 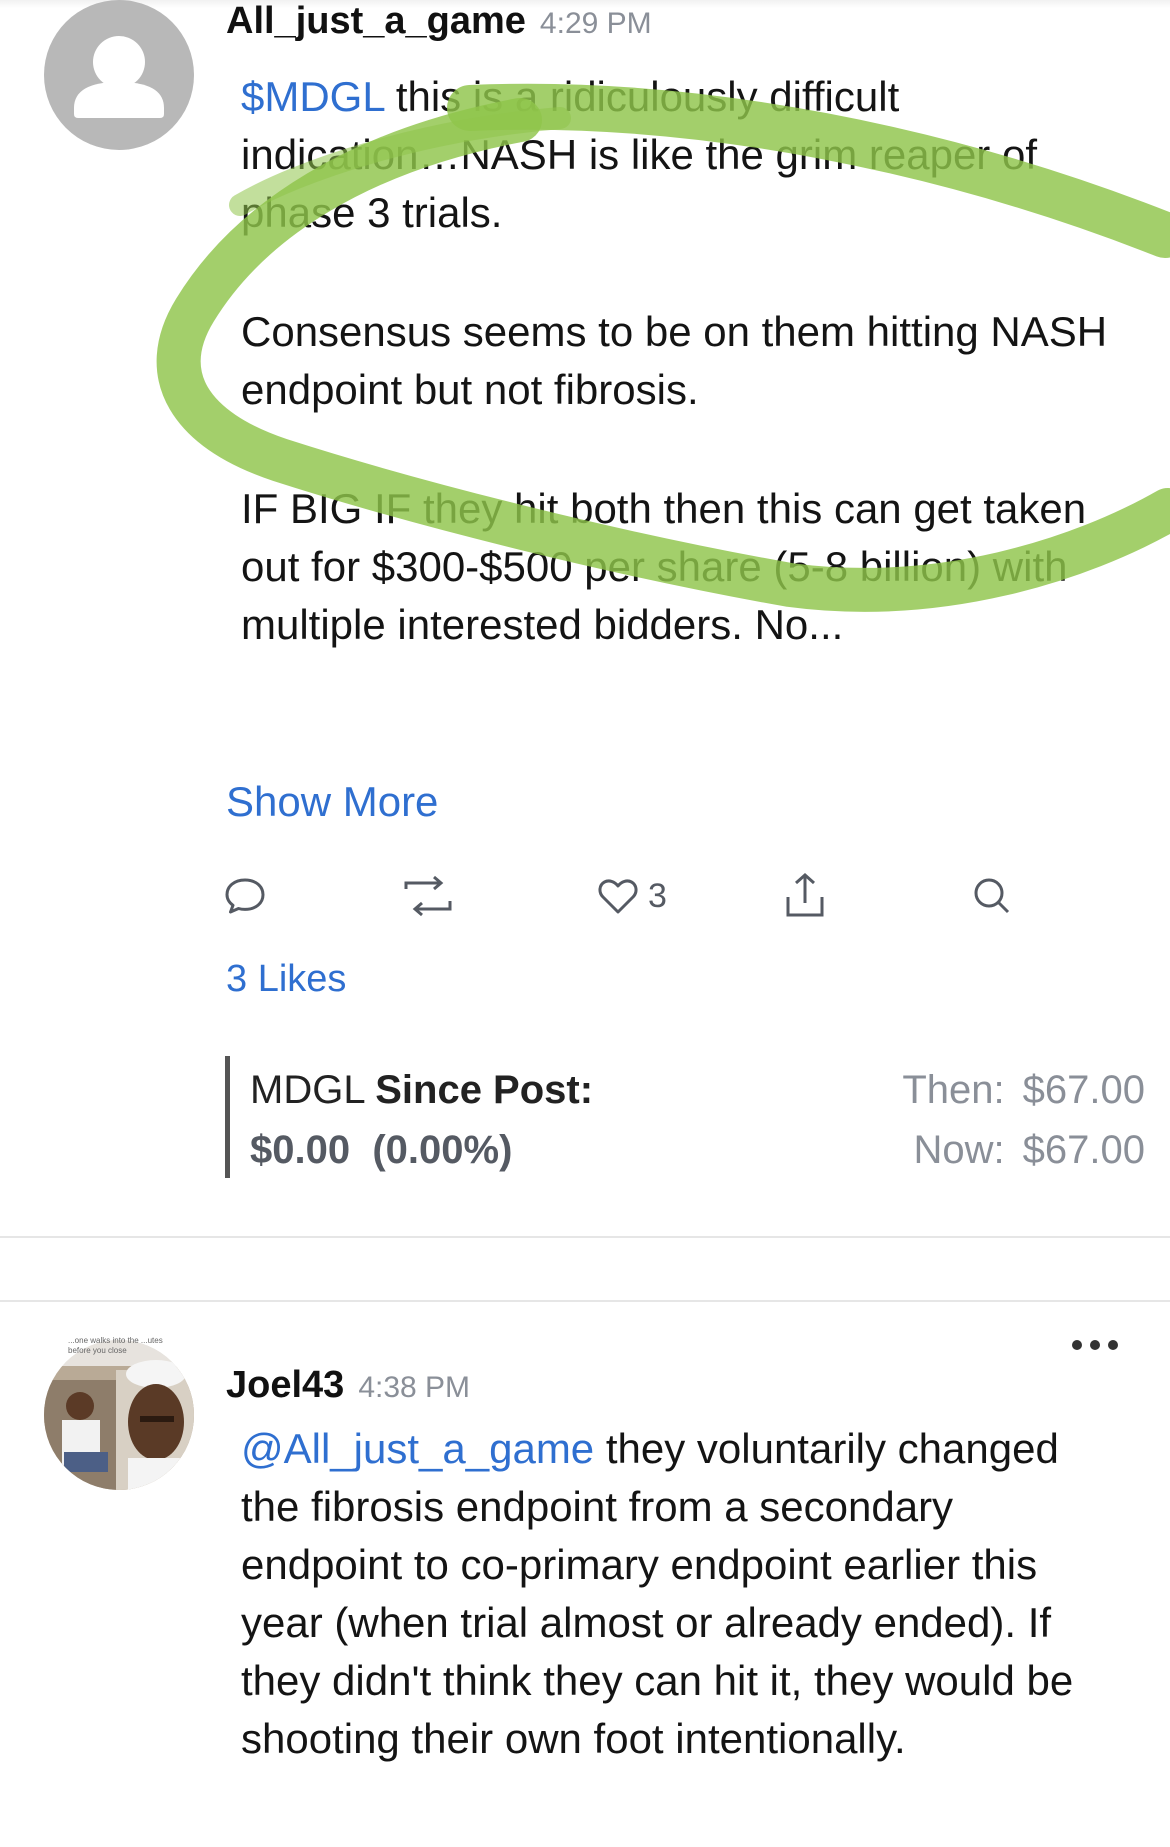 I want to click on now-price-row: Now: $67.00, so click(x=1023, y=1150).